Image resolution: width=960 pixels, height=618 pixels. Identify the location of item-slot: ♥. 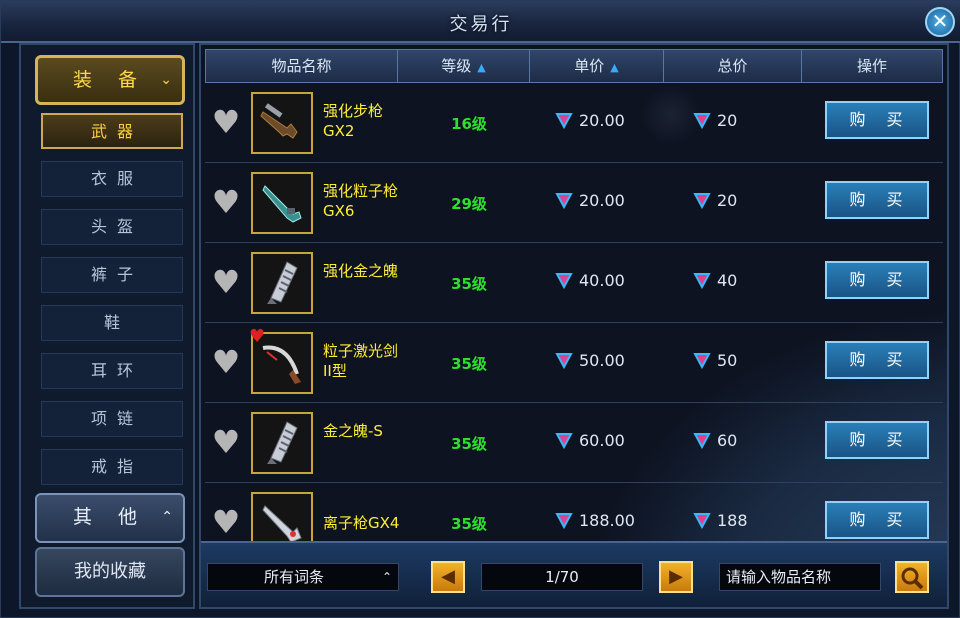
(281, 361).